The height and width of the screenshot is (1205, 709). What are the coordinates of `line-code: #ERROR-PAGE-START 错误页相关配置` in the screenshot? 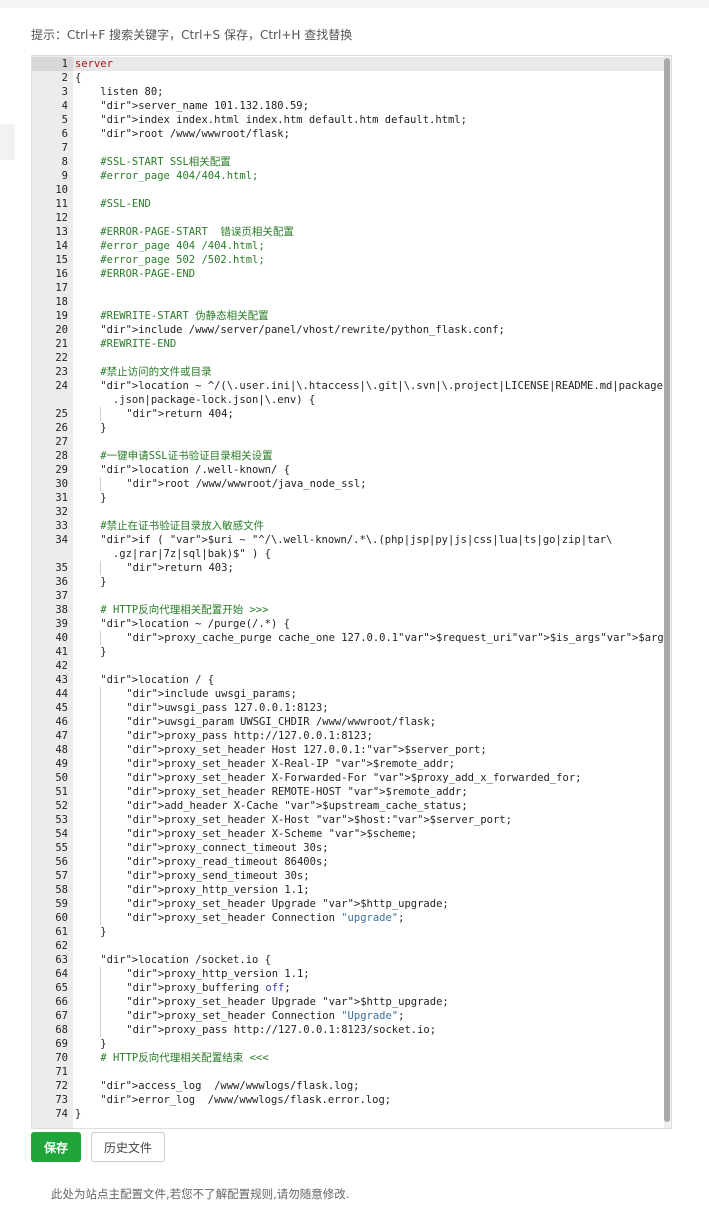 It's located at (184, 232).